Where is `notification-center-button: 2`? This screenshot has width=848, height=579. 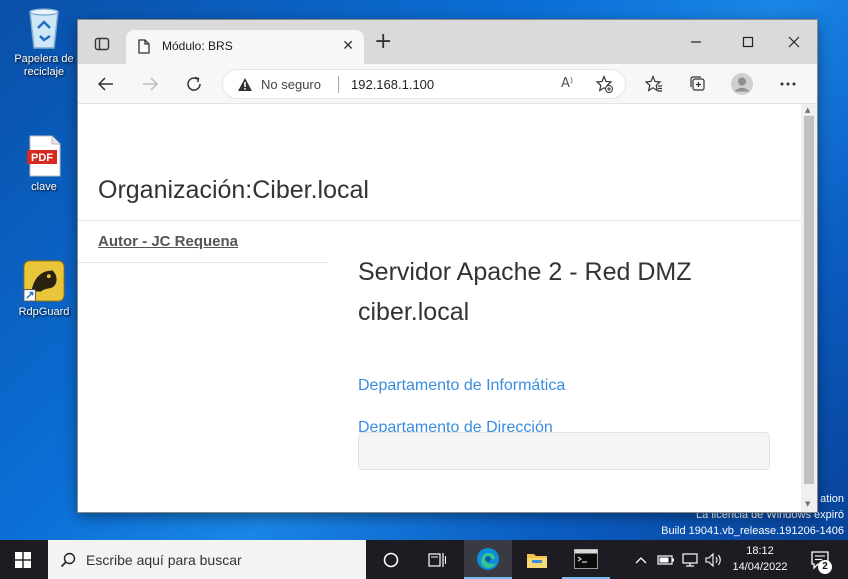 notification-center-button: 2 is located at coordinates (820, 559).